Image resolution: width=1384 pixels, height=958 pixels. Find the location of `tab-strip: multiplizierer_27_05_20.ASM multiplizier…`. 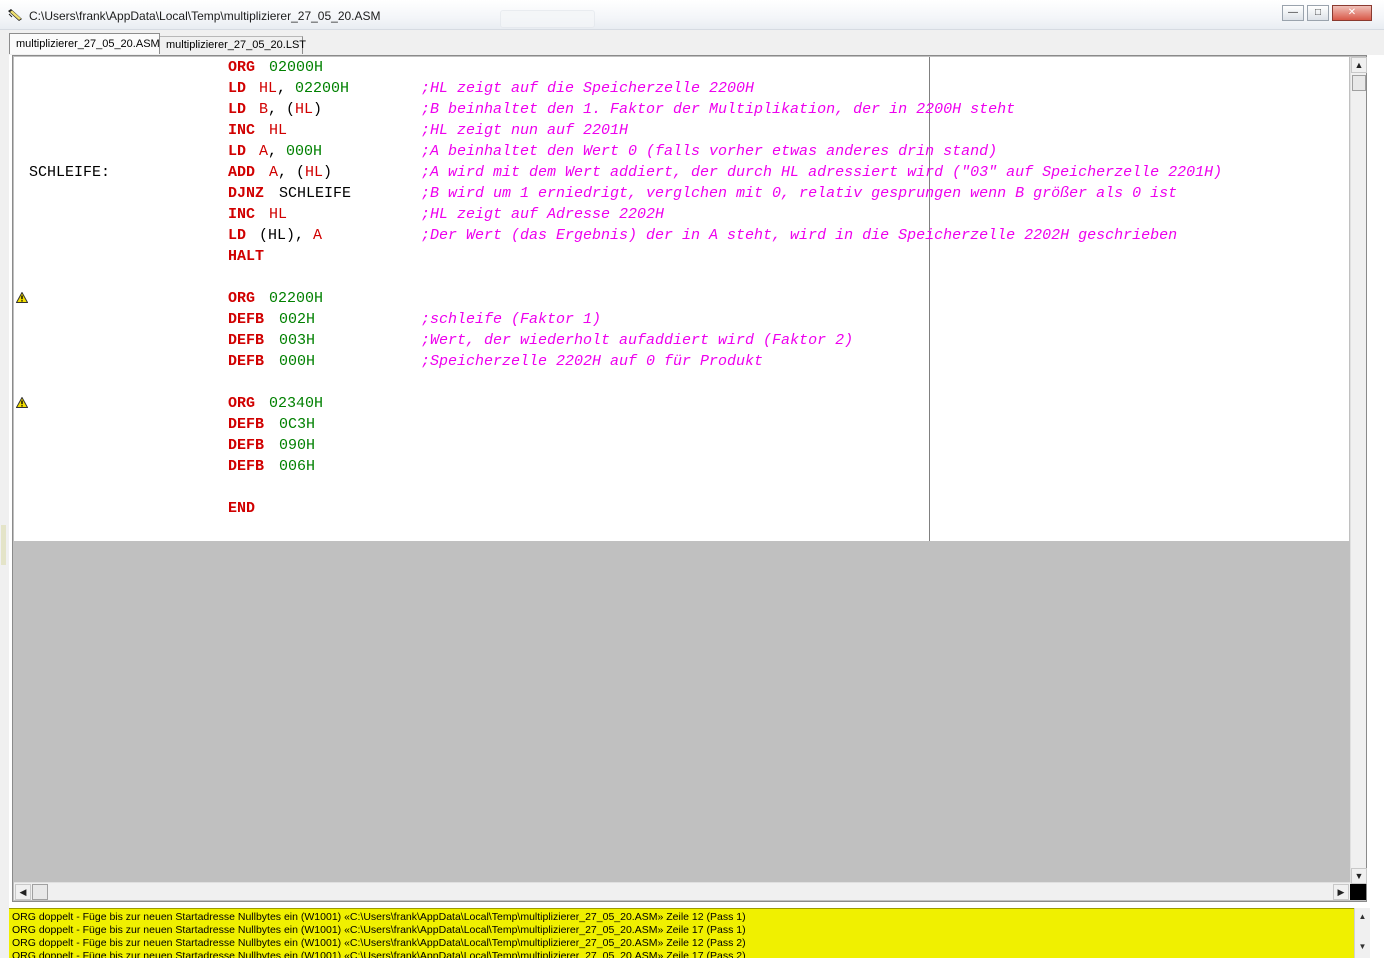

tab-strip: multiplizierer_27_05_20.ASM multiplizier… is located at coordinates (692, 42).